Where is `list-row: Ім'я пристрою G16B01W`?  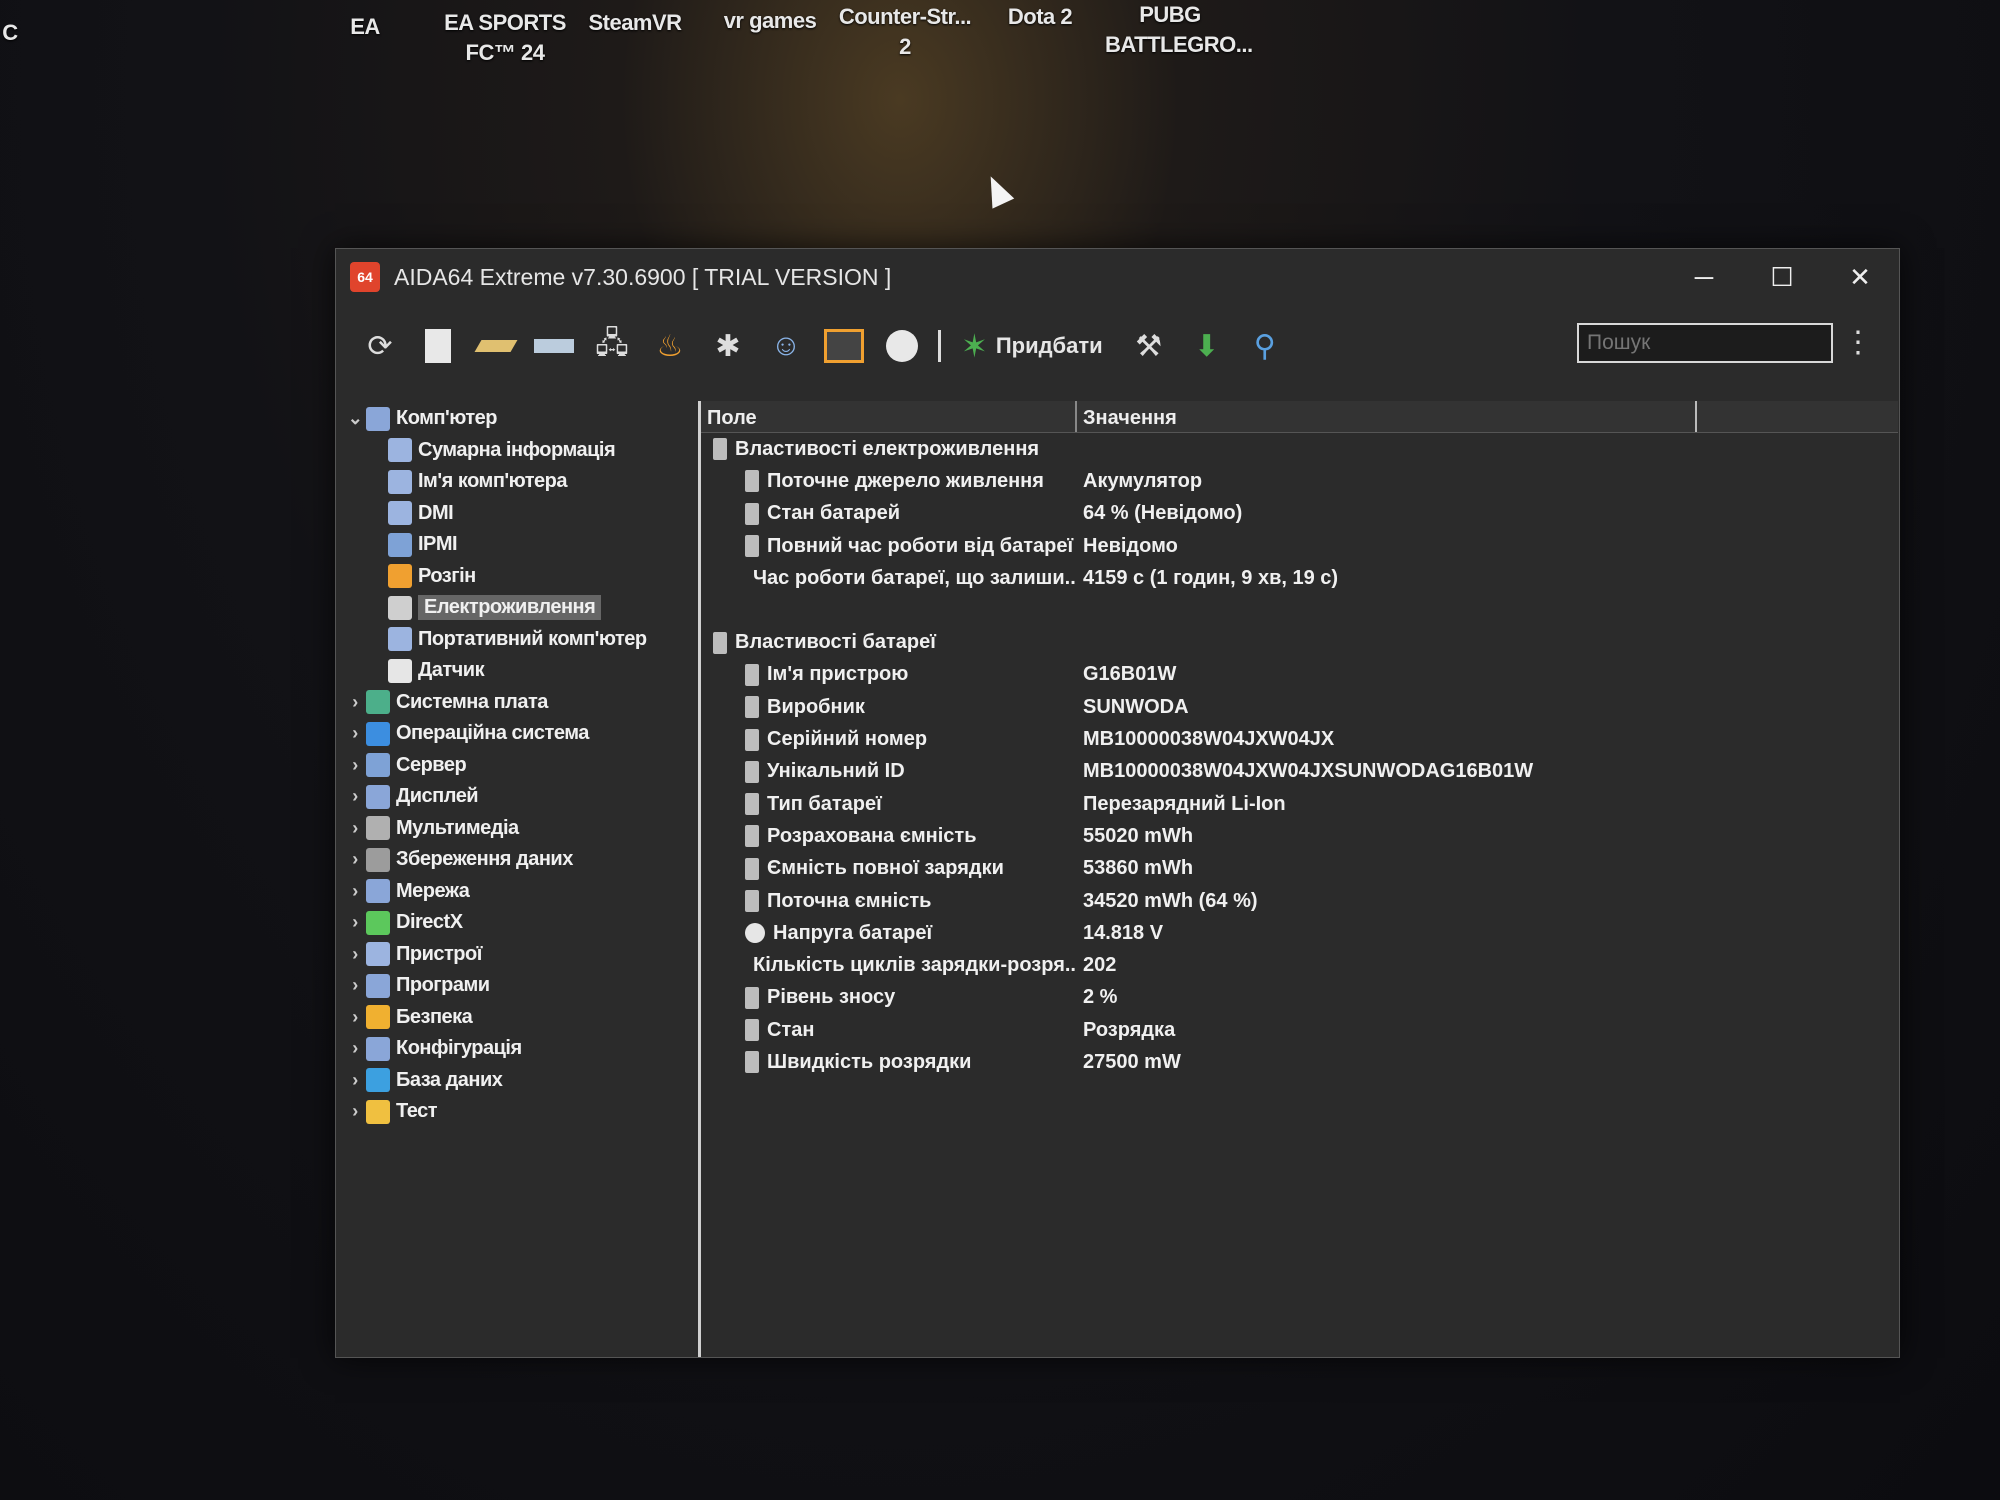
list-row: Ім'я пристрою G16B01W is located at coordinates (1299, 675).